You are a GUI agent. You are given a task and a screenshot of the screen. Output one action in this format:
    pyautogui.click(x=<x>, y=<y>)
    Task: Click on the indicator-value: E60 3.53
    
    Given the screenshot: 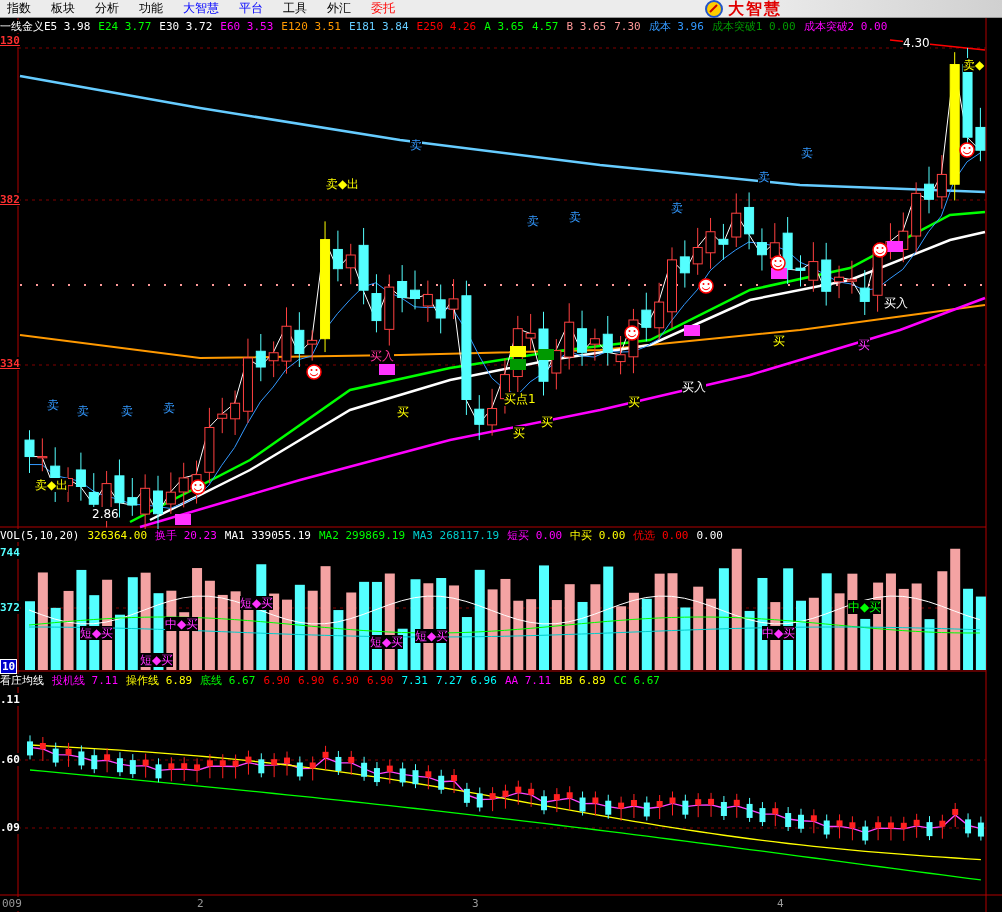 What is the action you would take?
    pyautogui.click(x=247, y=26)
    